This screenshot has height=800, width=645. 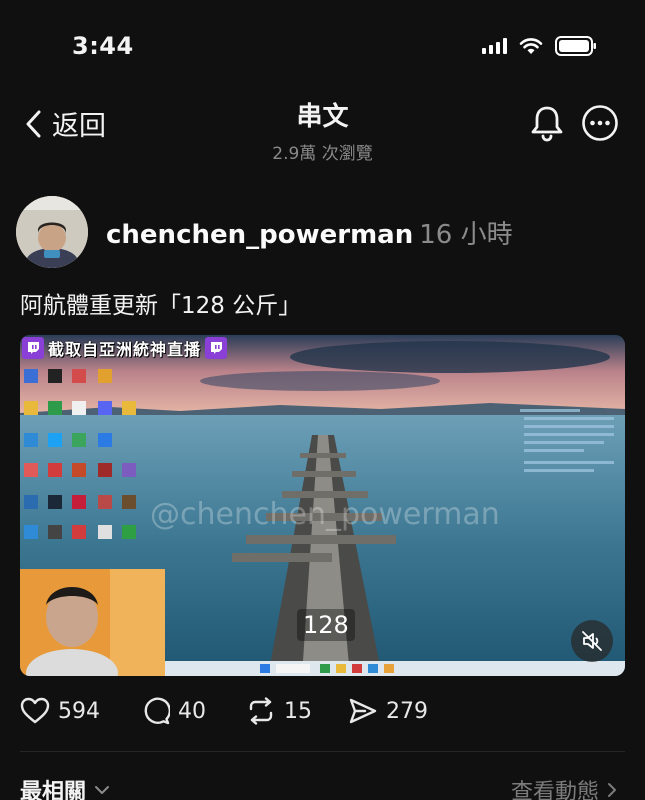 What do you see at coordinates (466, 235) in the screenshot?
I see `post-time: 16 小時` at bounding box center [466, 235].